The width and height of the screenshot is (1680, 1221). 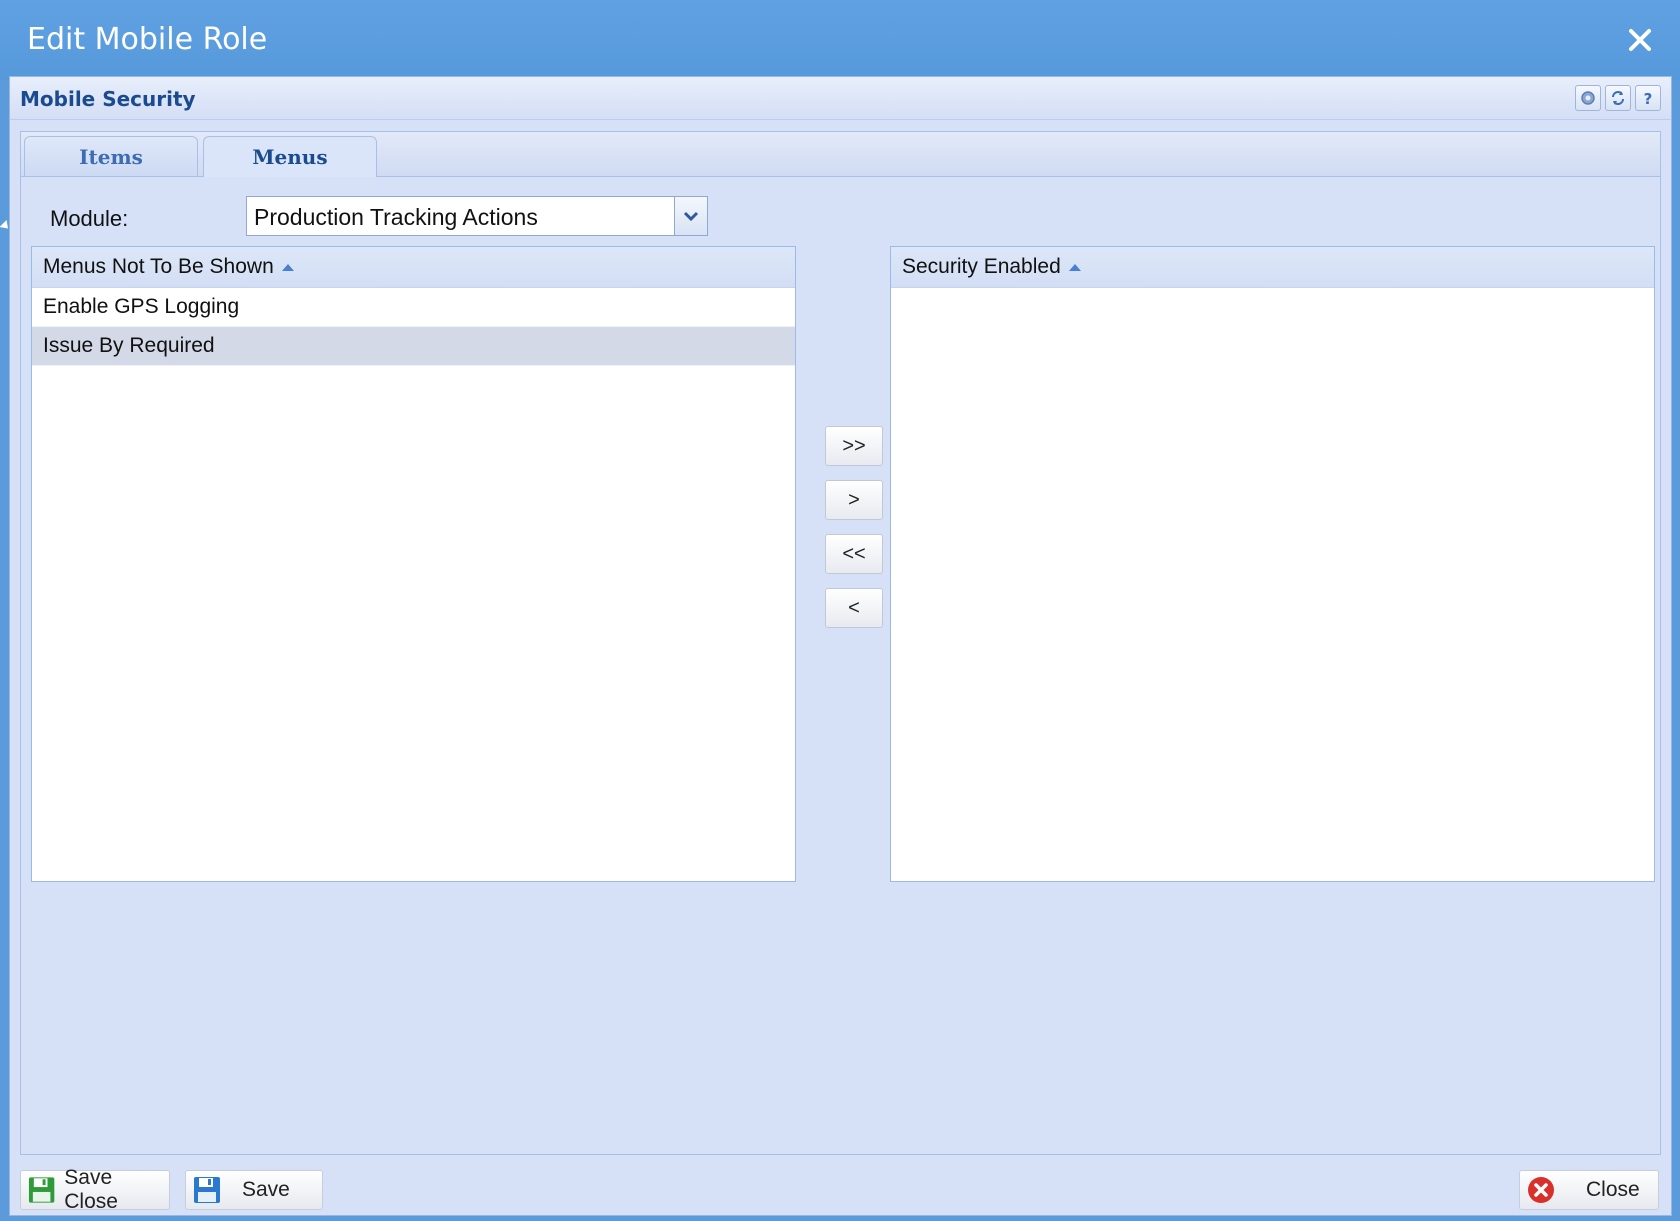 What do you see at coordinates (1541, 1190) in the screenshot?
I see `close-circle-icon` at bounding box center [1541, 1190].